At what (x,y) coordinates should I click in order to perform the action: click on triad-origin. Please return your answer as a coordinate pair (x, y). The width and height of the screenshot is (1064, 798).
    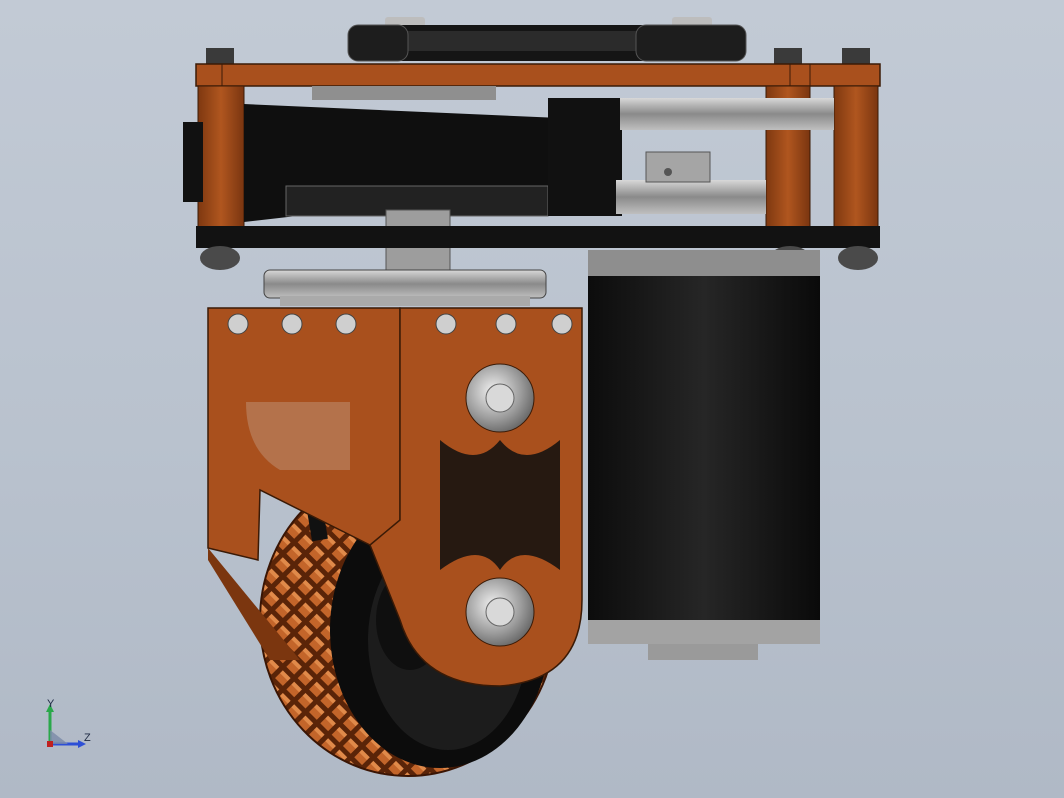
    Looking at the image, I should click on (50, 744).